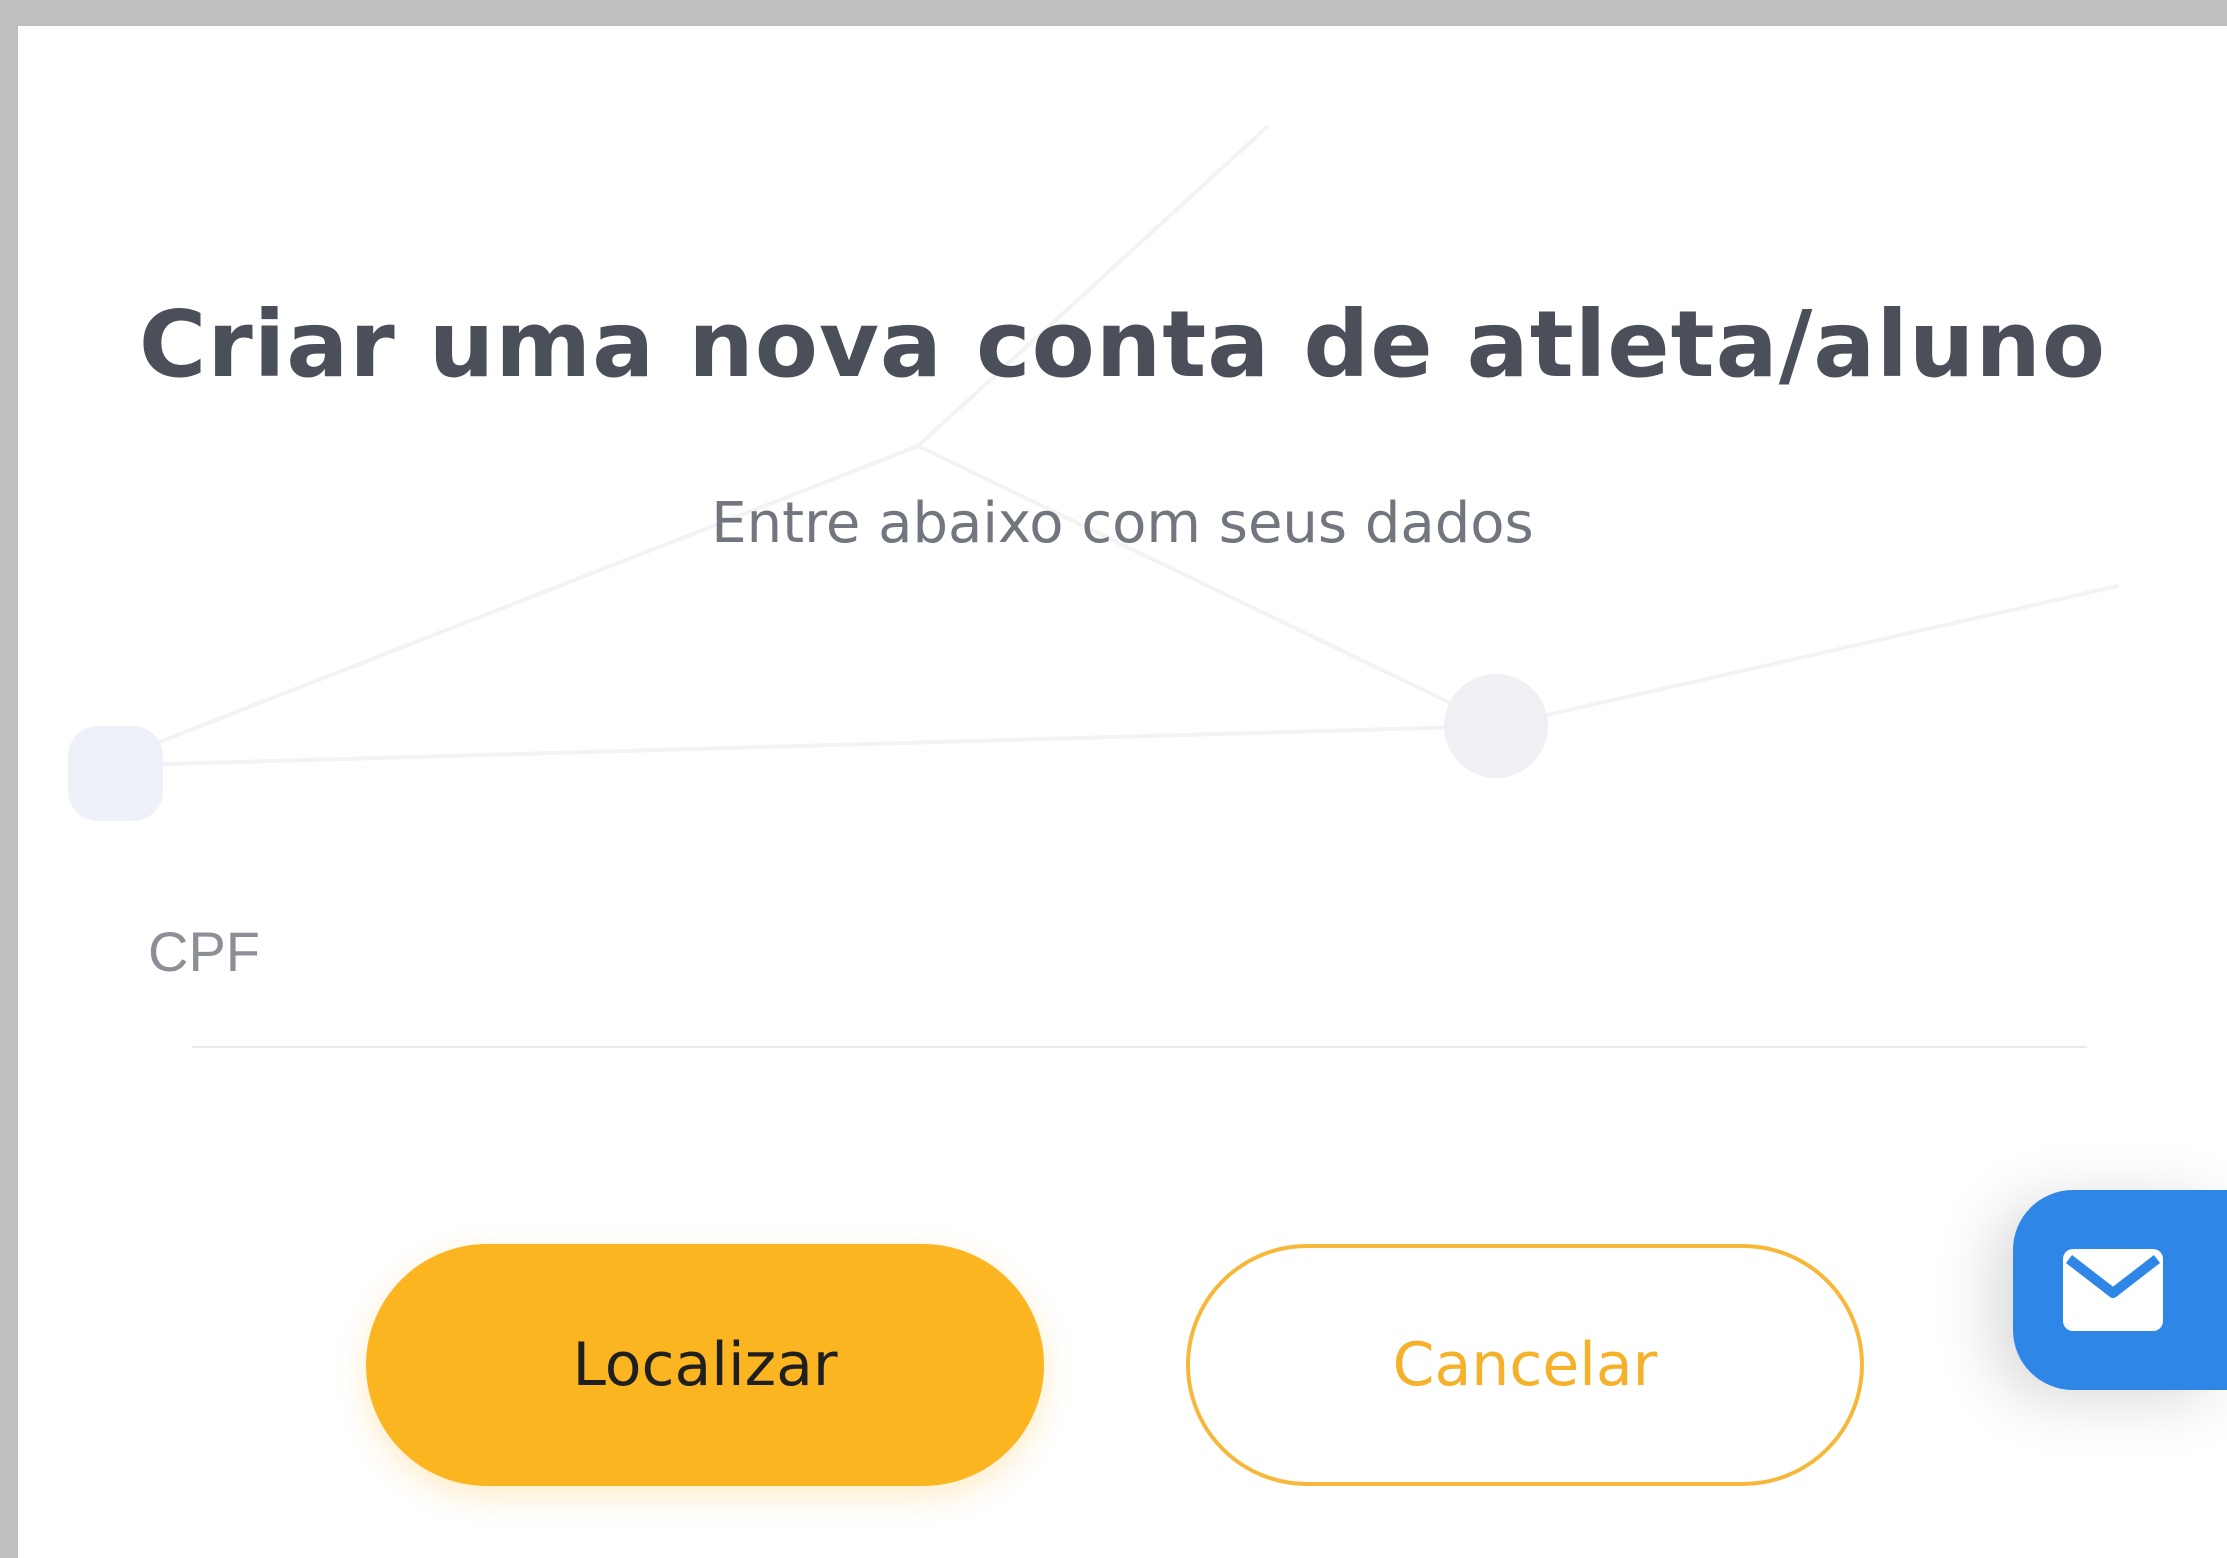 The width and height of the screenshot is (2227, 1558). What do you see at coordinates (1139, 1047) in the screenshot?
I see `cpf-input-underline` at bounding box center [1139, 1047].